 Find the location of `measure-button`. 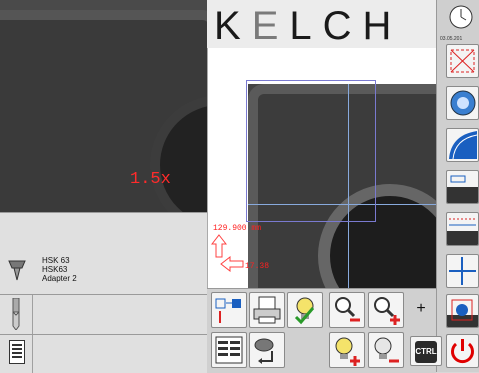

measure-button is located at coordinates (462, 187).